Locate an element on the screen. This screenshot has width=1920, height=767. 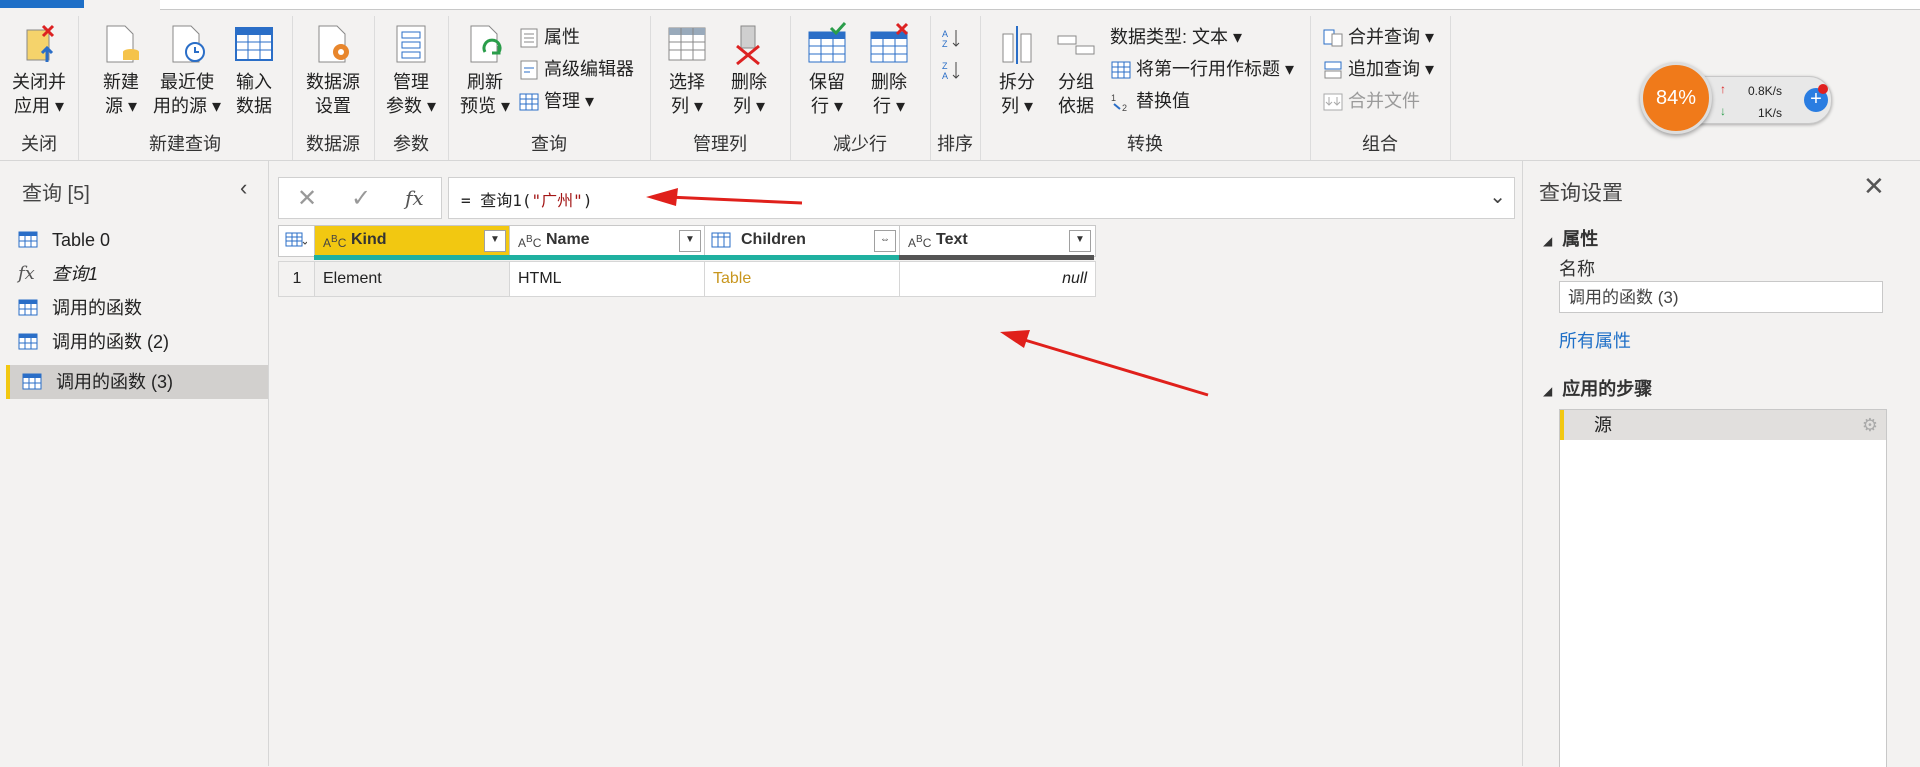
query-item-function: fx 查询1 is located at coordinates (135, 274).